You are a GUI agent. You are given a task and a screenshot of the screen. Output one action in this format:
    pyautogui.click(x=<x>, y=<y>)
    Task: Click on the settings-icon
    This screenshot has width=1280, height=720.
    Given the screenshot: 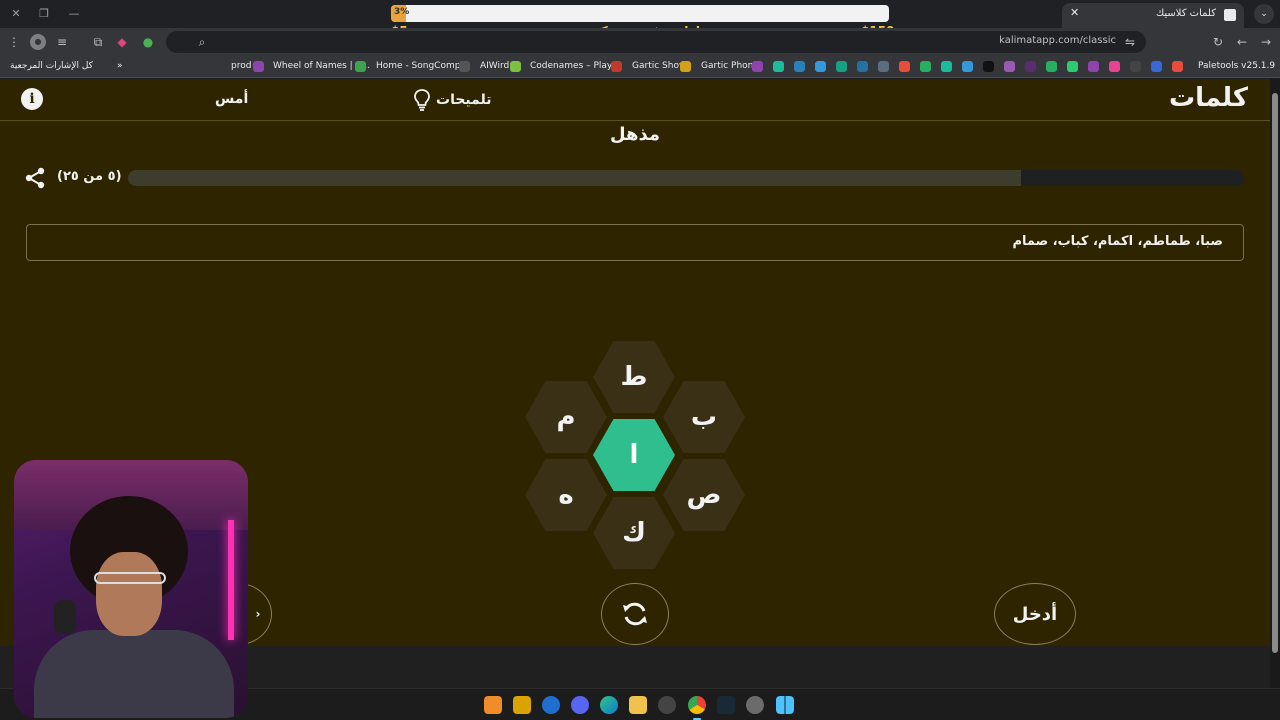 What is the action you would take?
    pyautogui.click(x=755, y=705)
    